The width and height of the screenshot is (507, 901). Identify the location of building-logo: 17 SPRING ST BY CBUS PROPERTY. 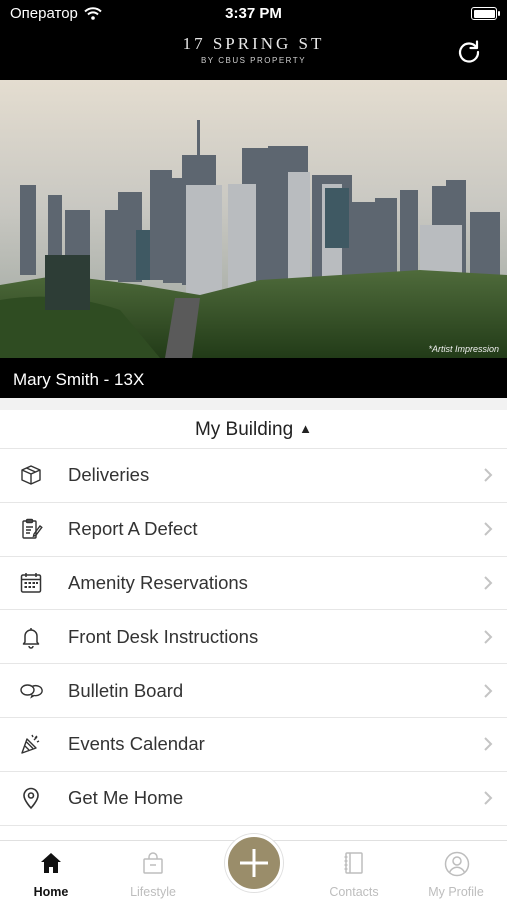
(253, 49).